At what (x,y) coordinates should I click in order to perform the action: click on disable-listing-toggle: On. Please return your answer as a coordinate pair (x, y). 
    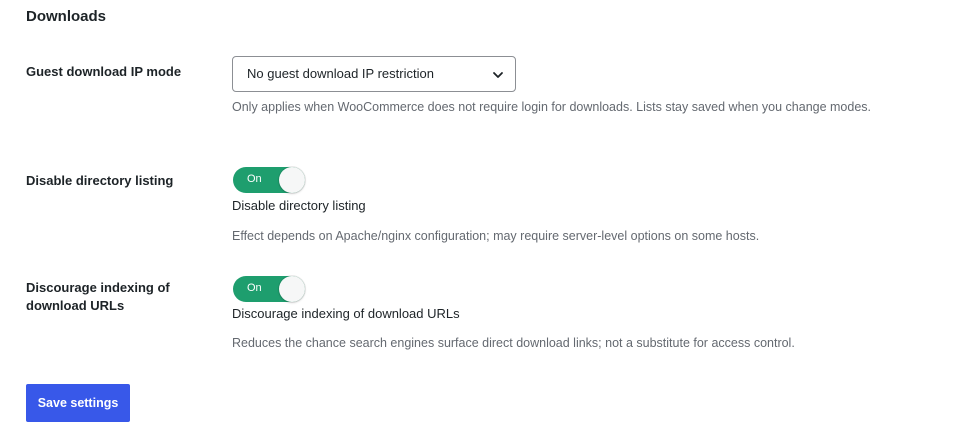
    Looking at the image, I should click on (269, 180).